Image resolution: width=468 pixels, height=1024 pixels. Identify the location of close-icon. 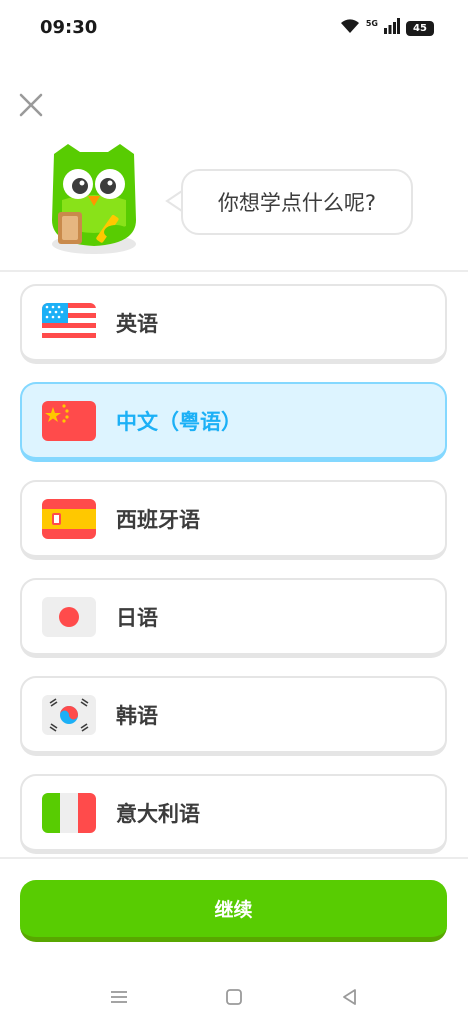
(31, 105).